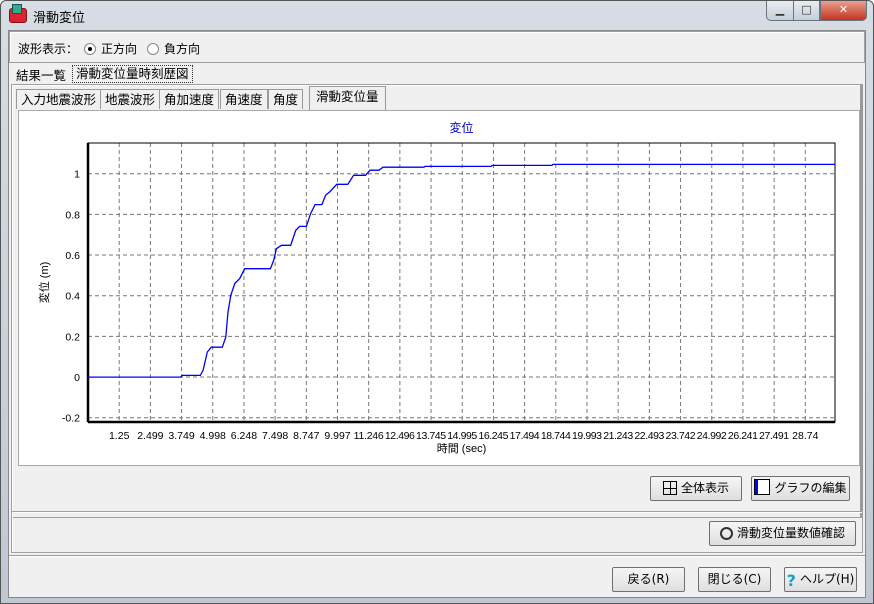  I want to click on x-tick-label: 1.25, so click(119, 436).